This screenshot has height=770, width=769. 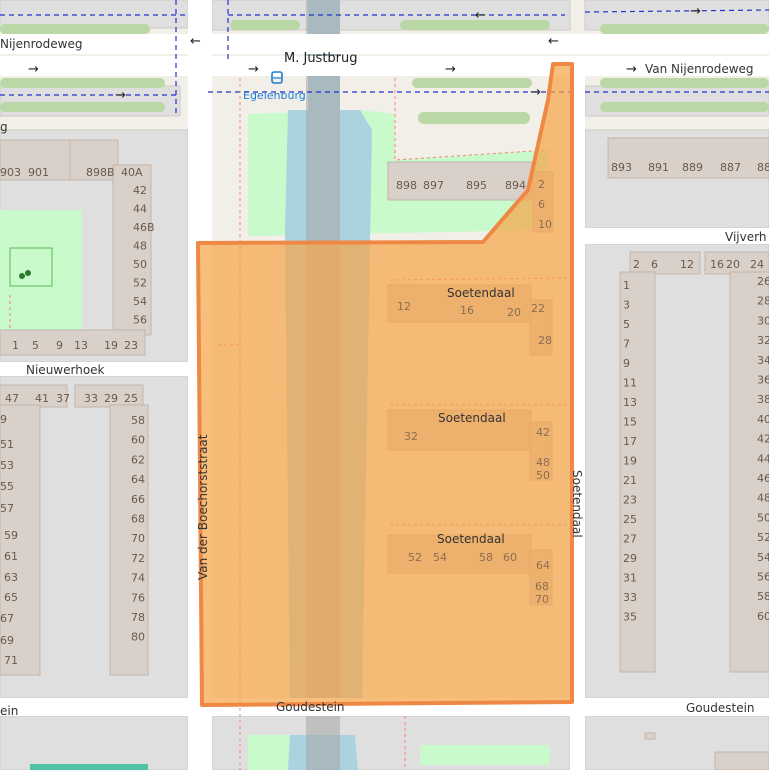 I want to click on street-label-left-fragment: g, so click(x=4, y=127).